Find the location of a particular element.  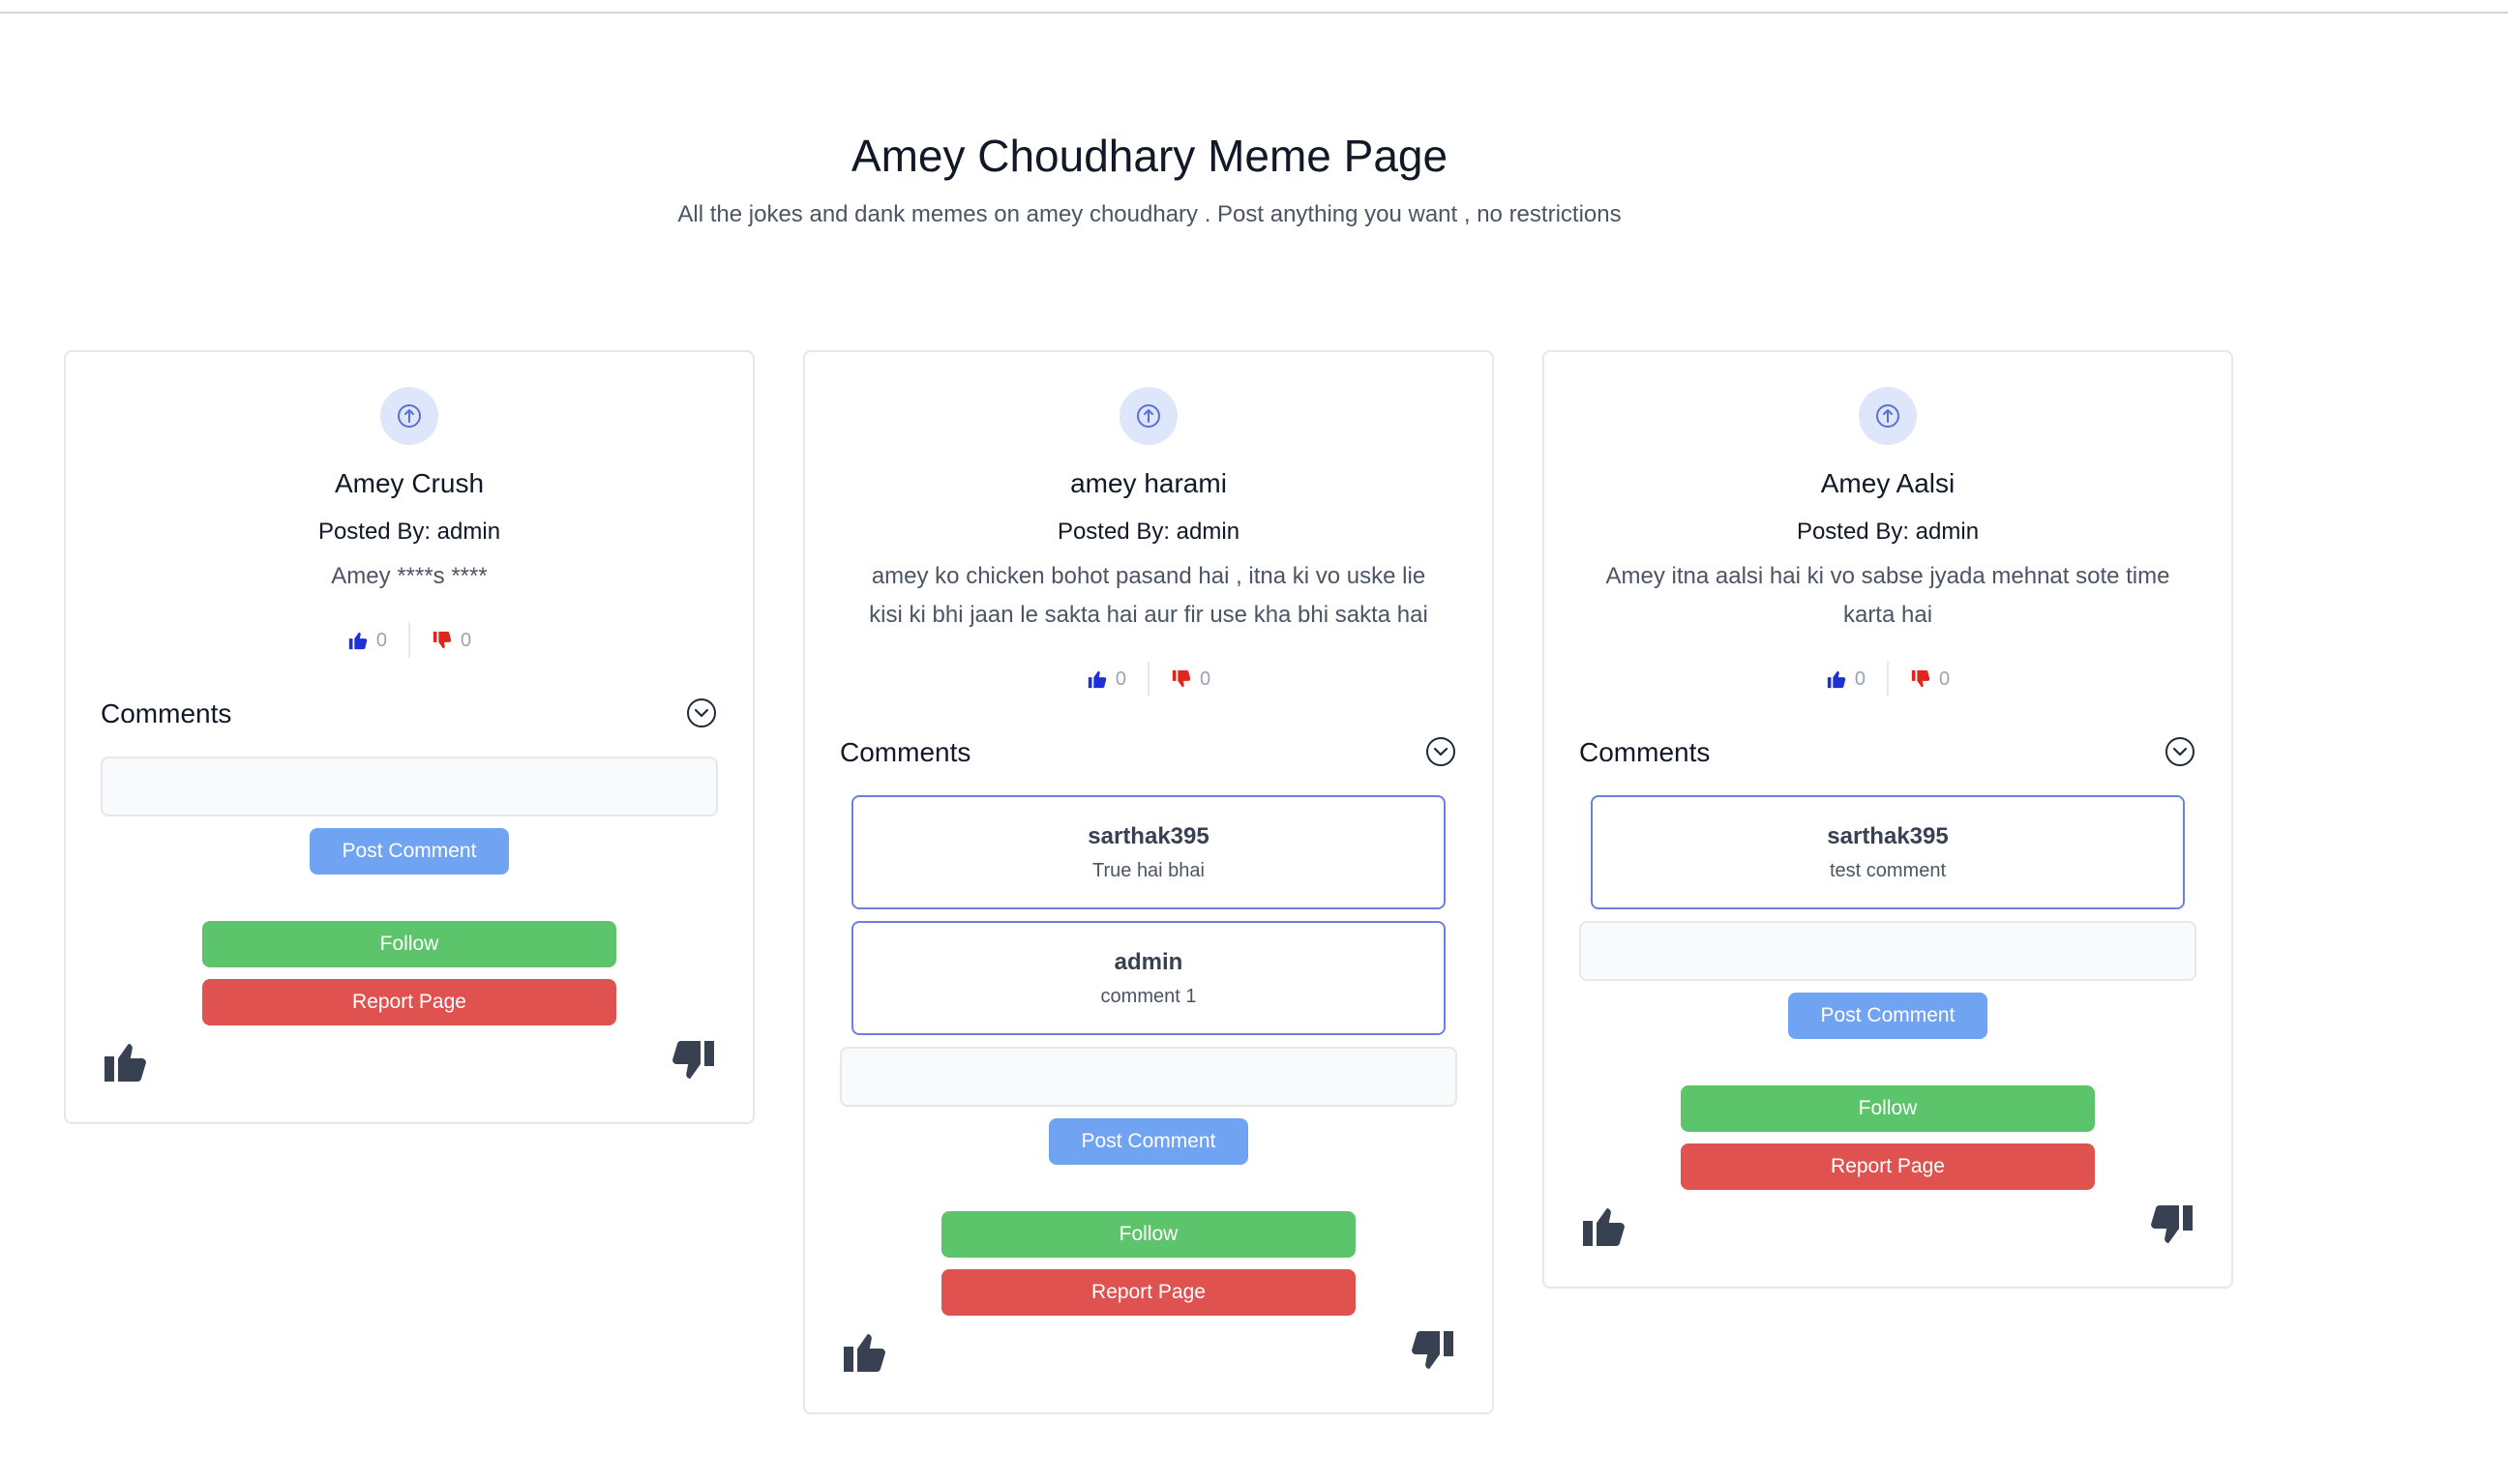

comment-text: True hai bhai is located at coordinates (1148, 870).